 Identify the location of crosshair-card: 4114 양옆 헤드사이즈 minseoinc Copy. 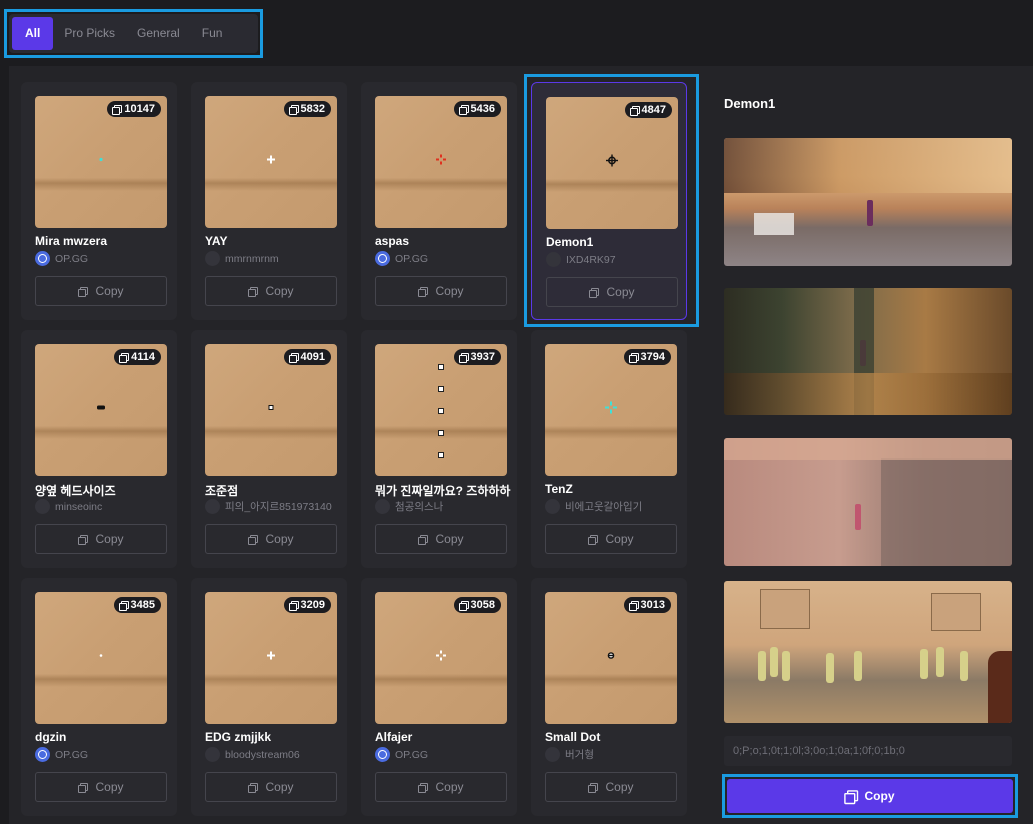
(99, 449).